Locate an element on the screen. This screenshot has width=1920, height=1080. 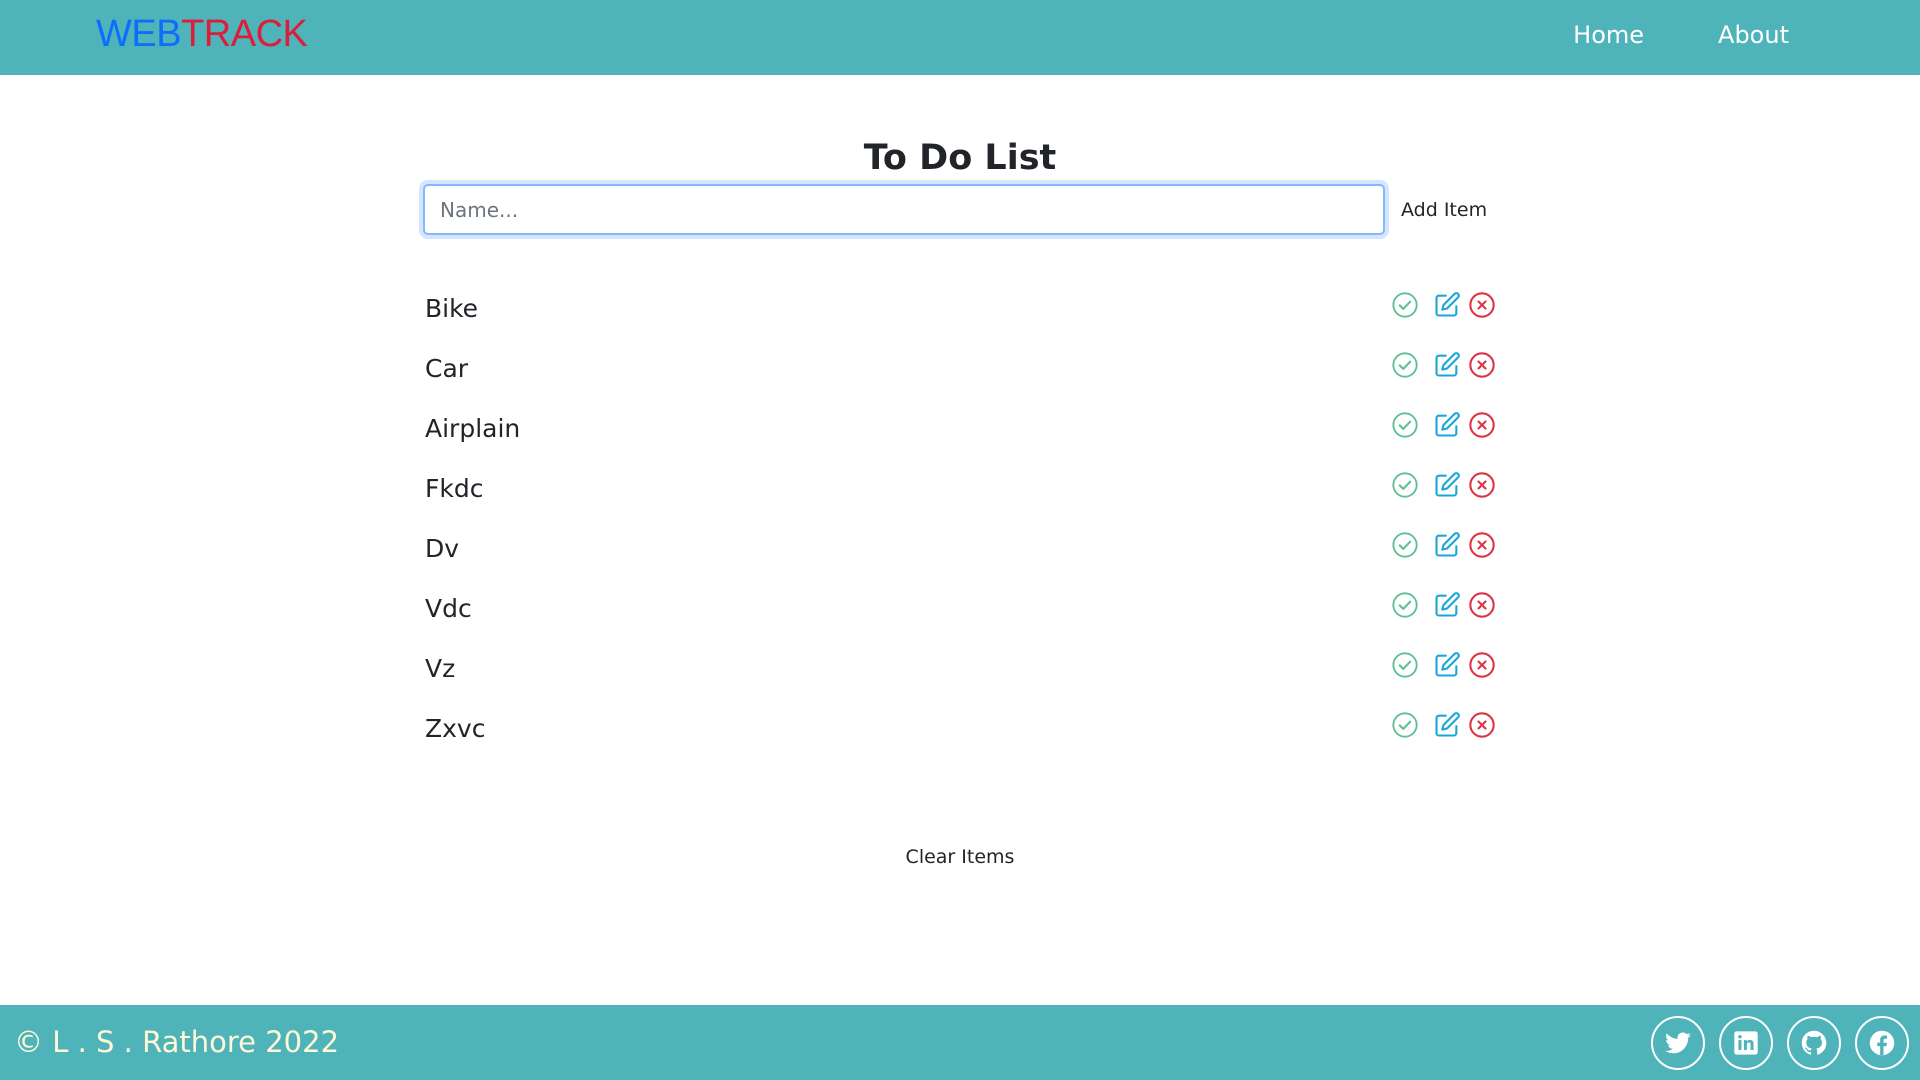
todo-item: Vz is located at coordinates (962, 665).